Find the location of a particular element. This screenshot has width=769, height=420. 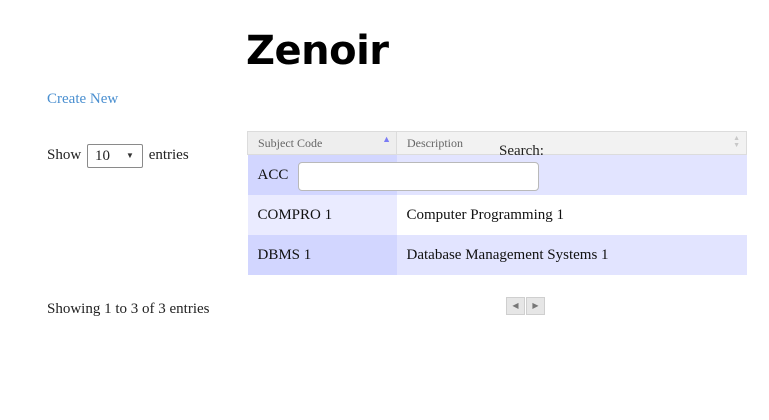

table-row: COMPRO 1 Computer Programming 1 is located at coordinates (497, 215).